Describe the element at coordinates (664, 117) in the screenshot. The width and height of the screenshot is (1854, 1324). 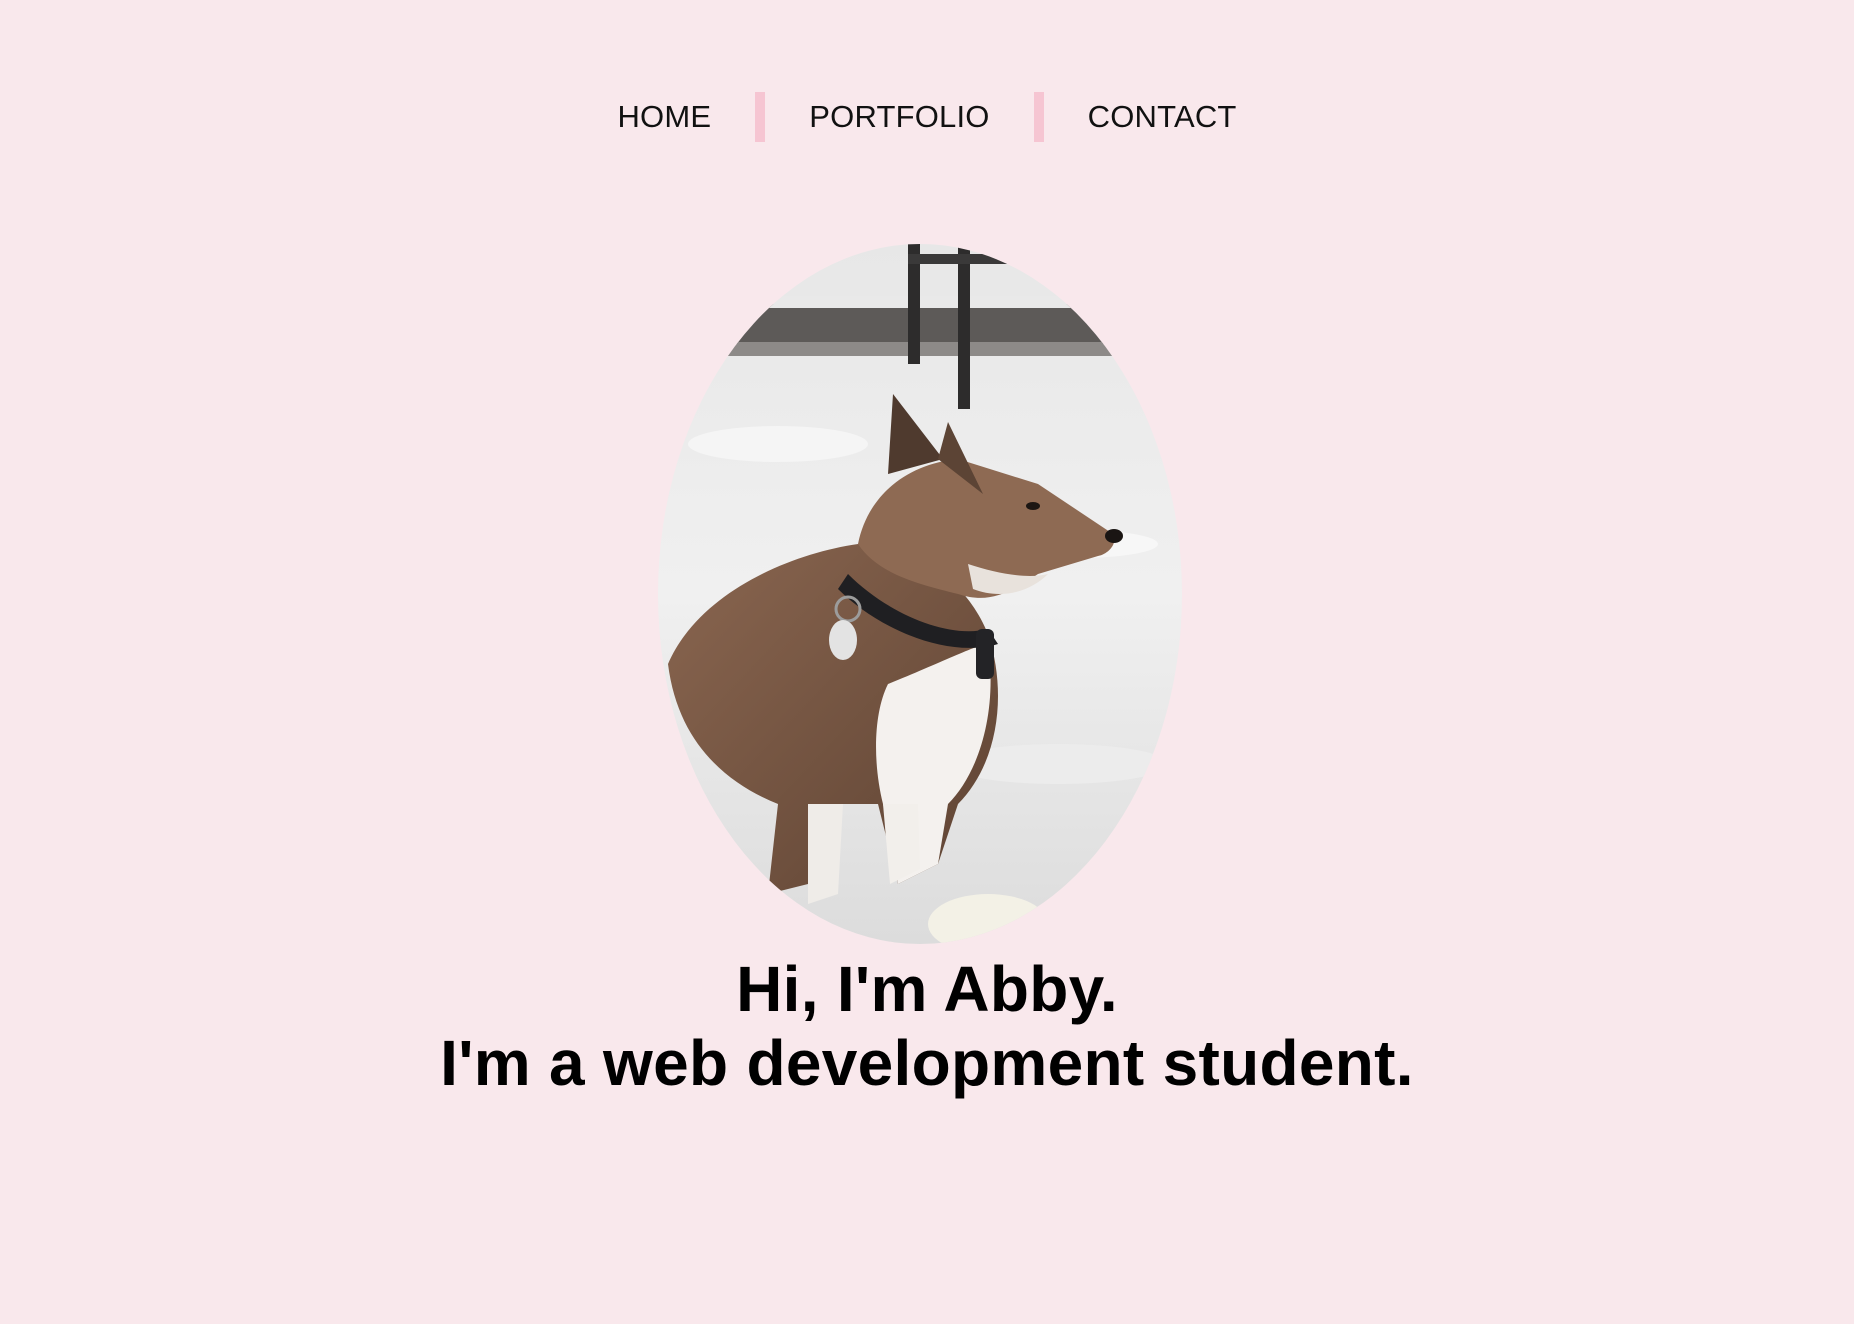
I see `nav-home-link: HOME` at that location.